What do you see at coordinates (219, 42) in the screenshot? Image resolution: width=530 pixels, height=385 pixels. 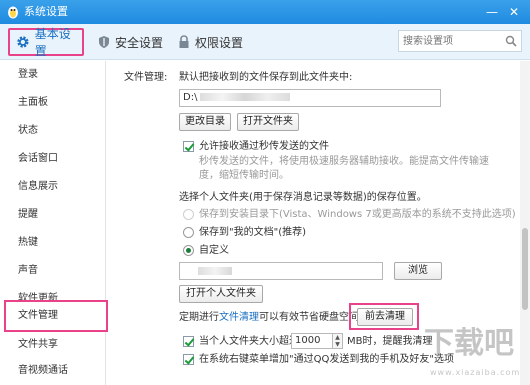 I see `tab-label: 权限设置` at bounding box center [219, 42].